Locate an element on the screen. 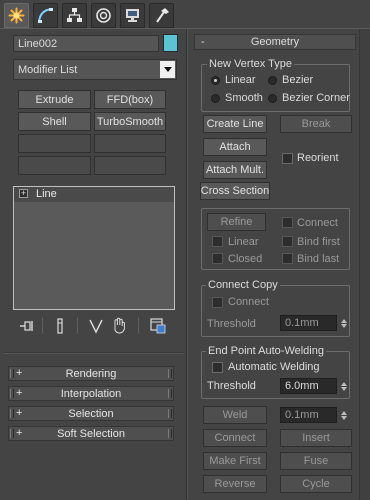  expand-box-icon: + is located at coordinates (23, 193).